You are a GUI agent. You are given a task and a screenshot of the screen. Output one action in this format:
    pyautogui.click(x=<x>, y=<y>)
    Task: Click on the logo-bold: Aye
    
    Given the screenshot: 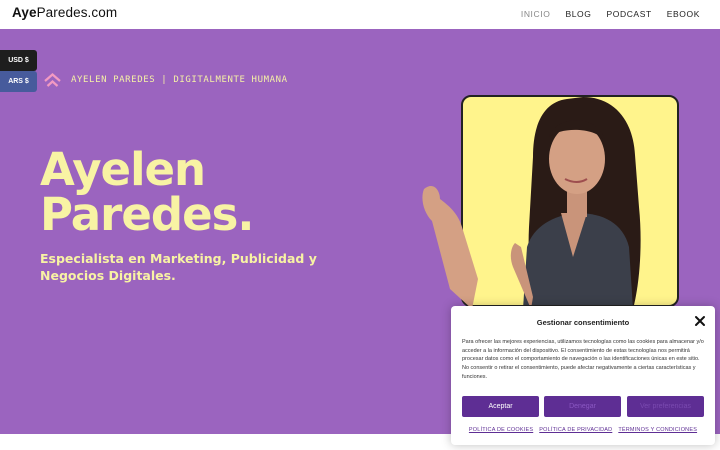 What is the action you would take?
    pyautogui.click(x=24, y=12)
    